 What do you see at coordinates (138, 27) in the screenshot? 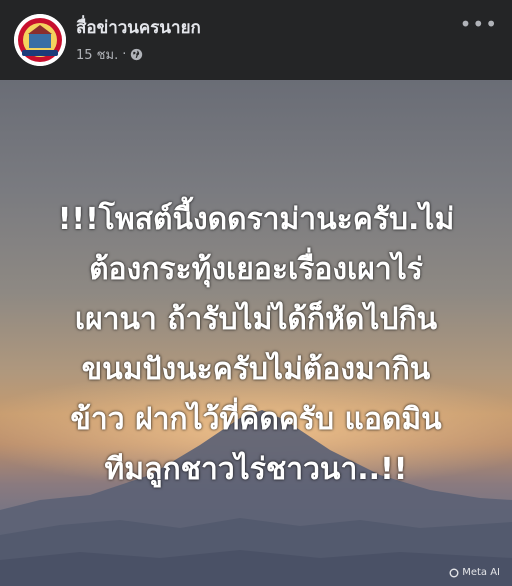
I see `page-name: สื่อข่าวนครนายก` at bounding box center [138, 27].